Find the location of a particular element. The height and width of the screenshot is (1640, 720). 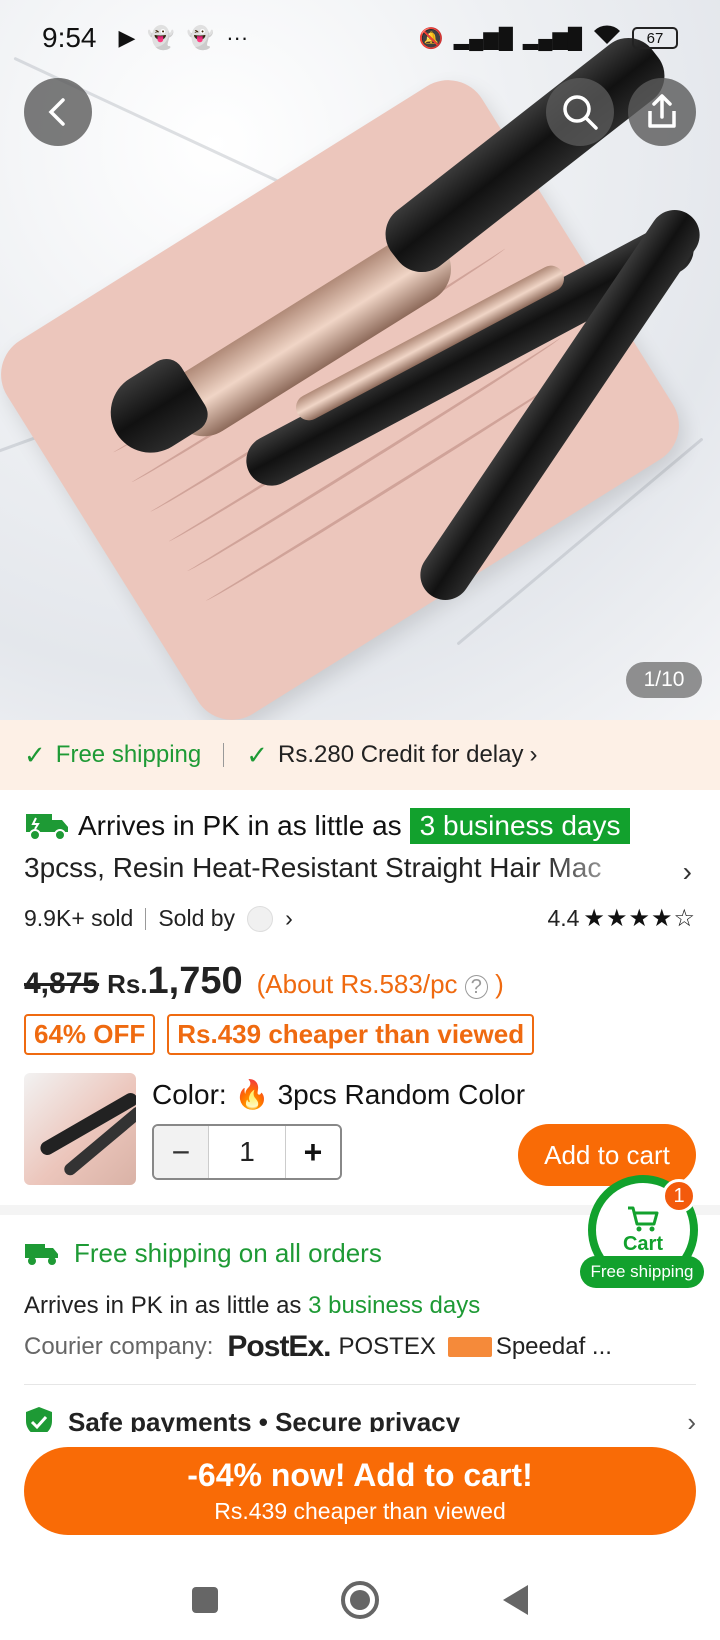

original-price: 4,875 is located at coordinates (62, 983).